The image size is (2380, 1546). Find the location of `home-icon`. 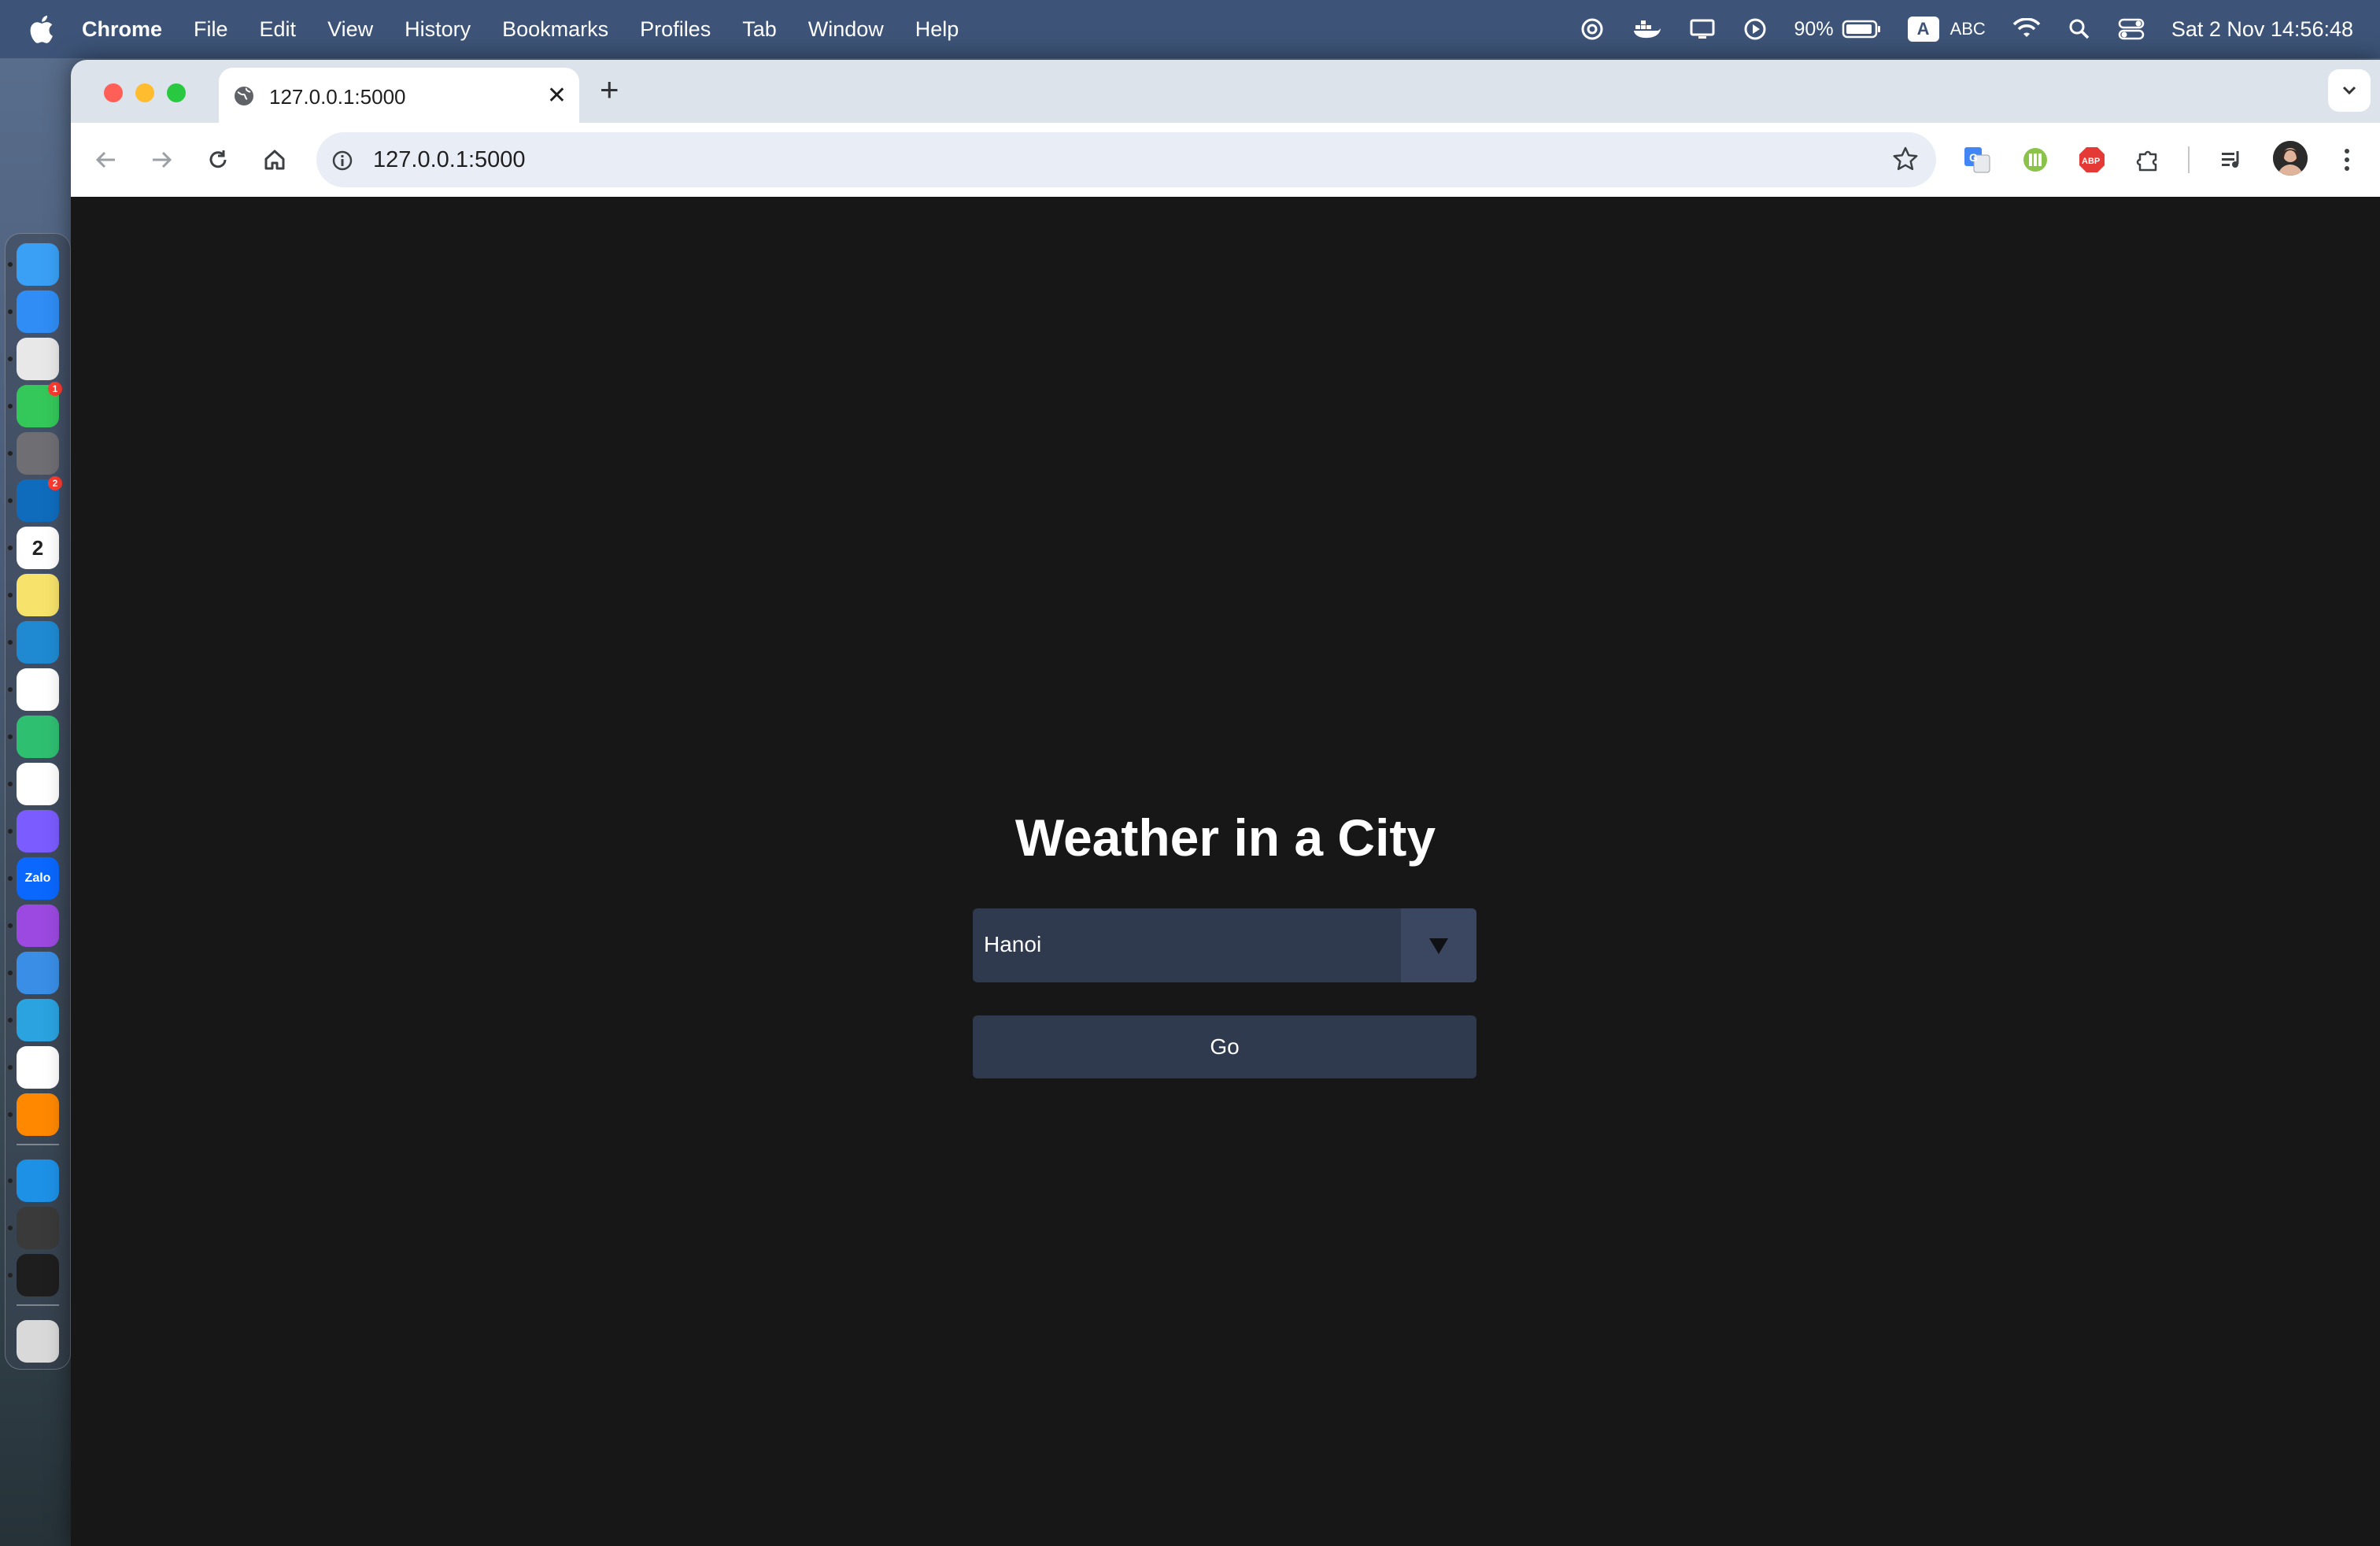

home-icon is located at coordinates (274, 160).